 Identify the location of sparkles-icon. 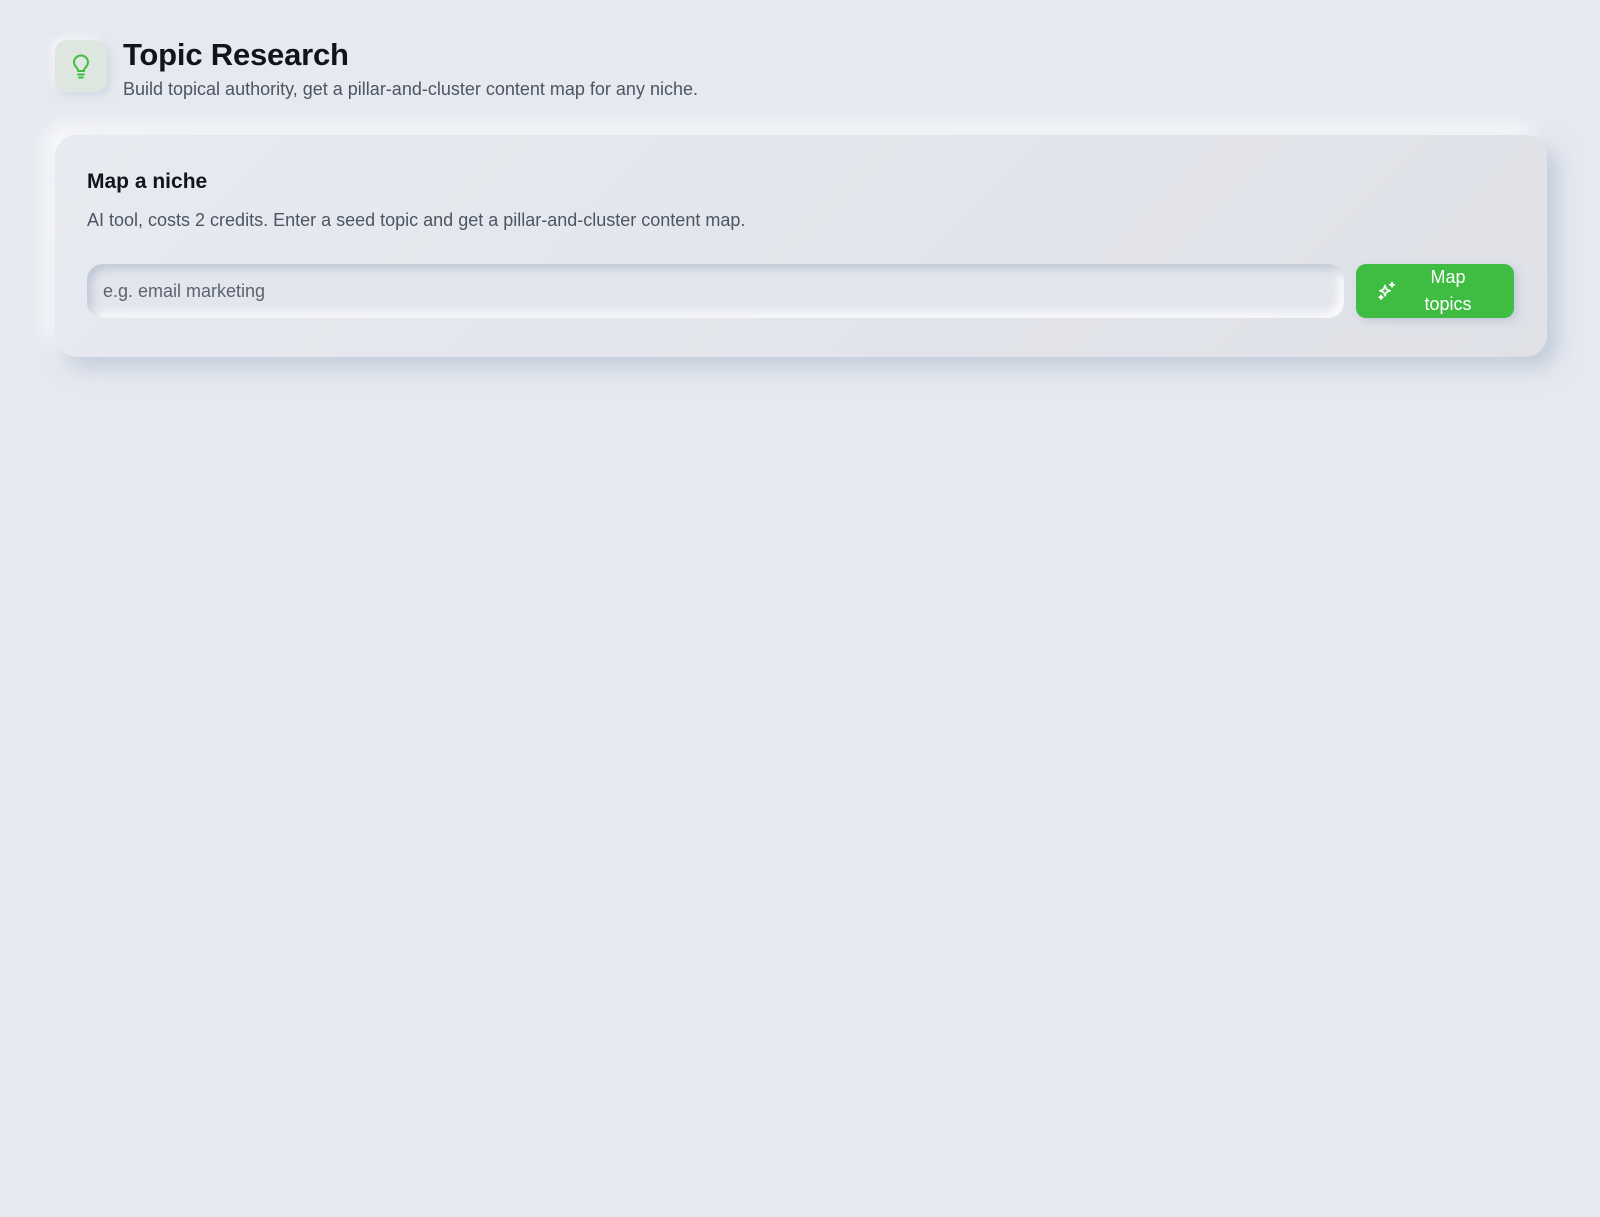
(1387, 291).